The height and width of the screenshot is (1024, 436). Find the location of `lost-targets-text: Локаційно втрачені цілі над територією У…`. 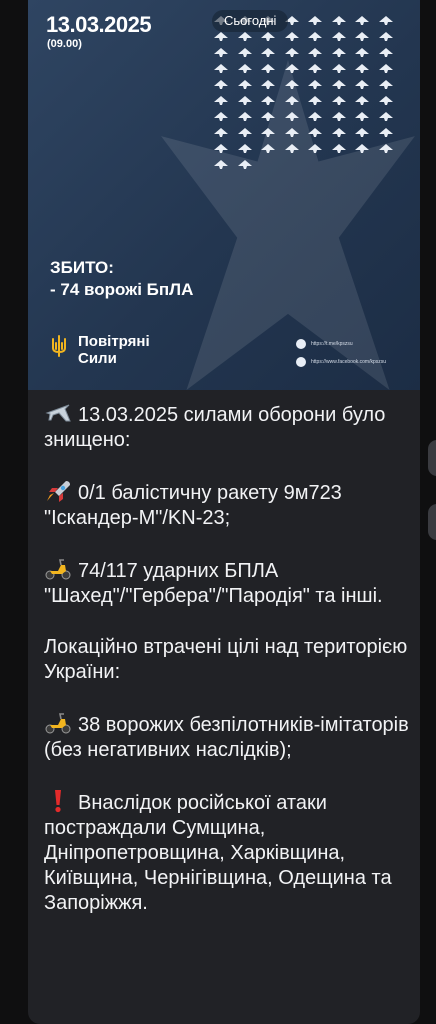

lost-targets-text: Локаційно втрачені цілі над територією У… is located at coordinates (226, 659).